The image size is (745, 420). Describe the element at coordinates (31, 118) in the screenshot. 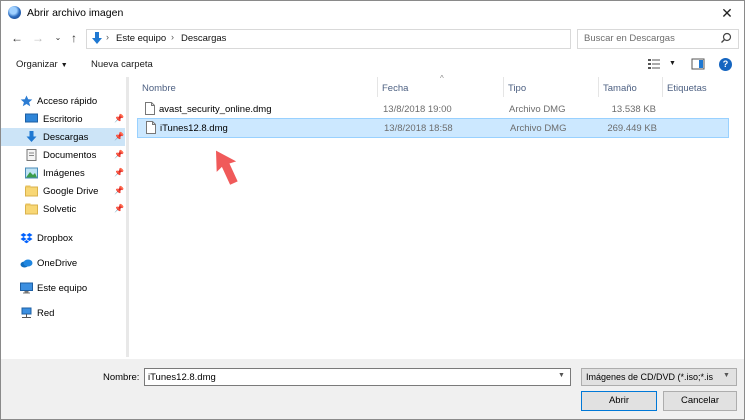

I see `desktop-icon` at that location.